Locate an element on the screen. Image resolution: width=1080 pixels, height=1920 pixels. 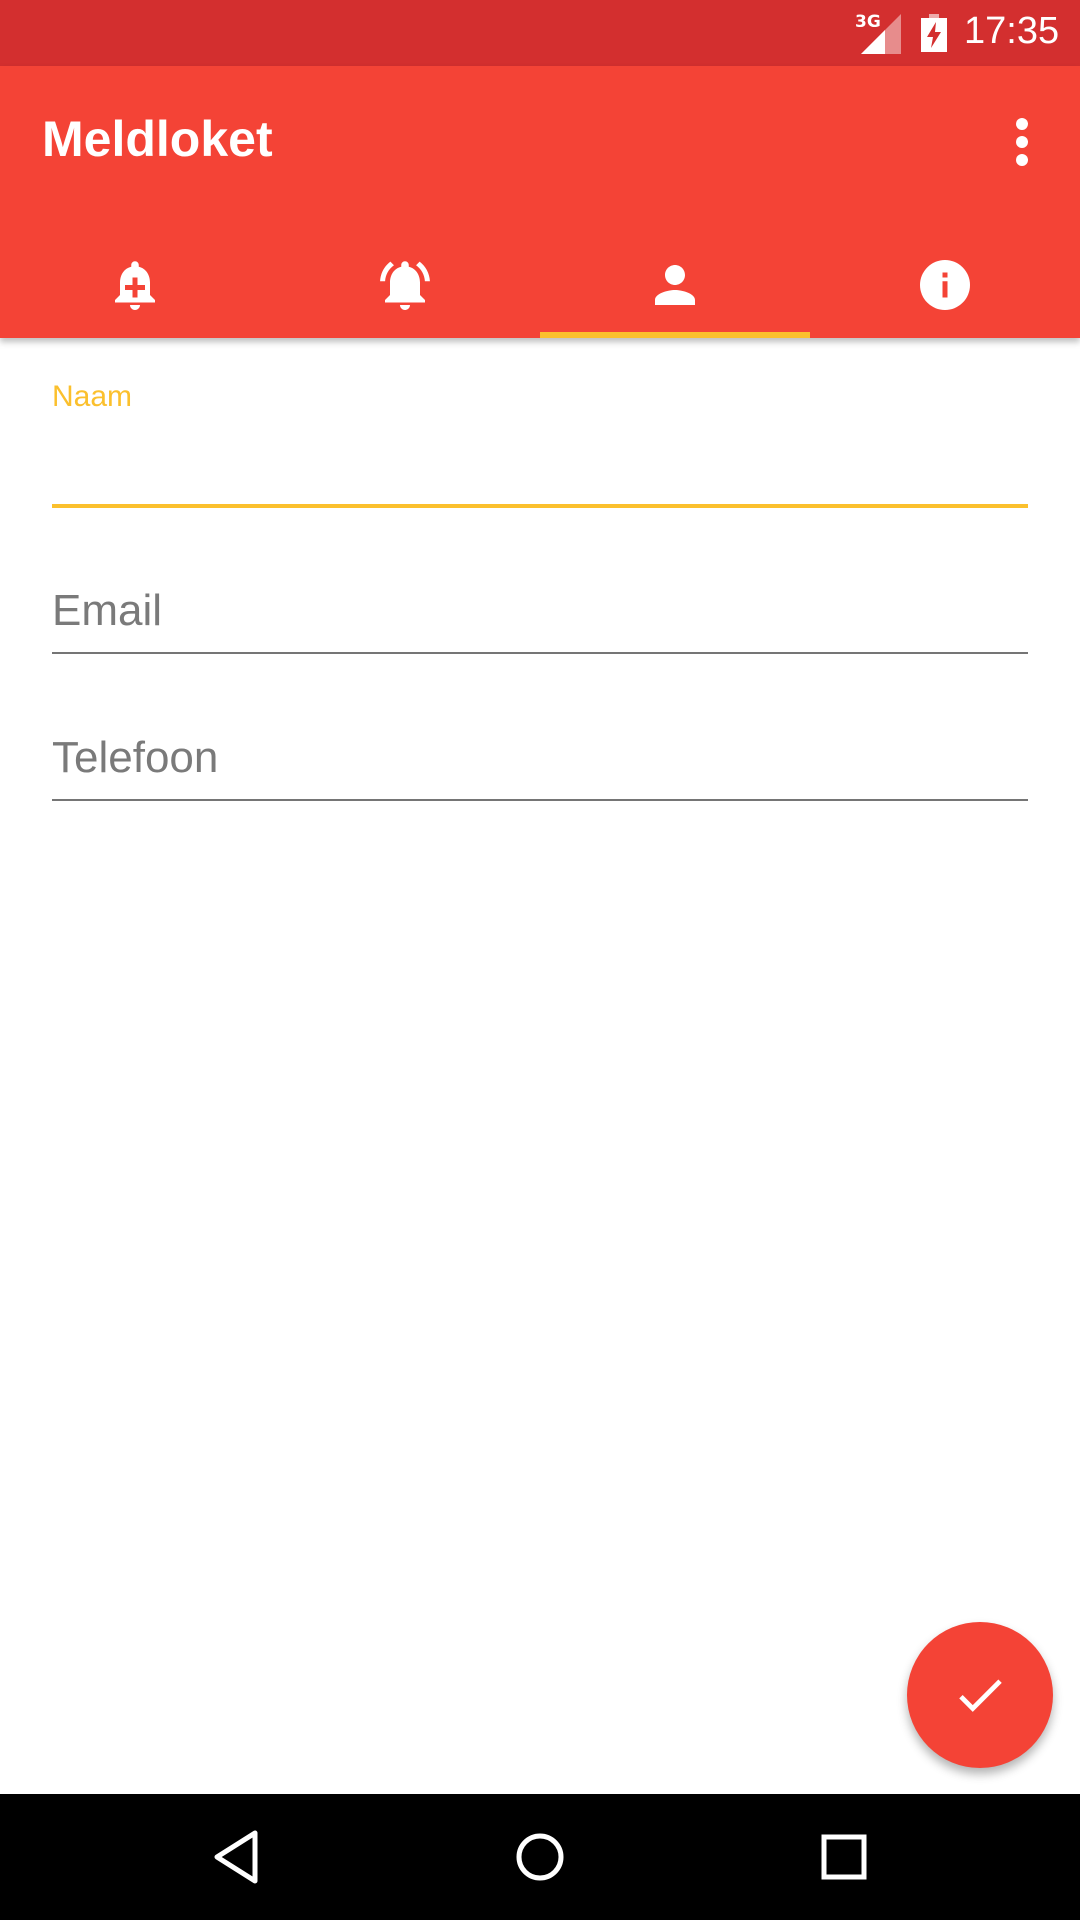
submit-fab is located at coordinates (980, 1695).